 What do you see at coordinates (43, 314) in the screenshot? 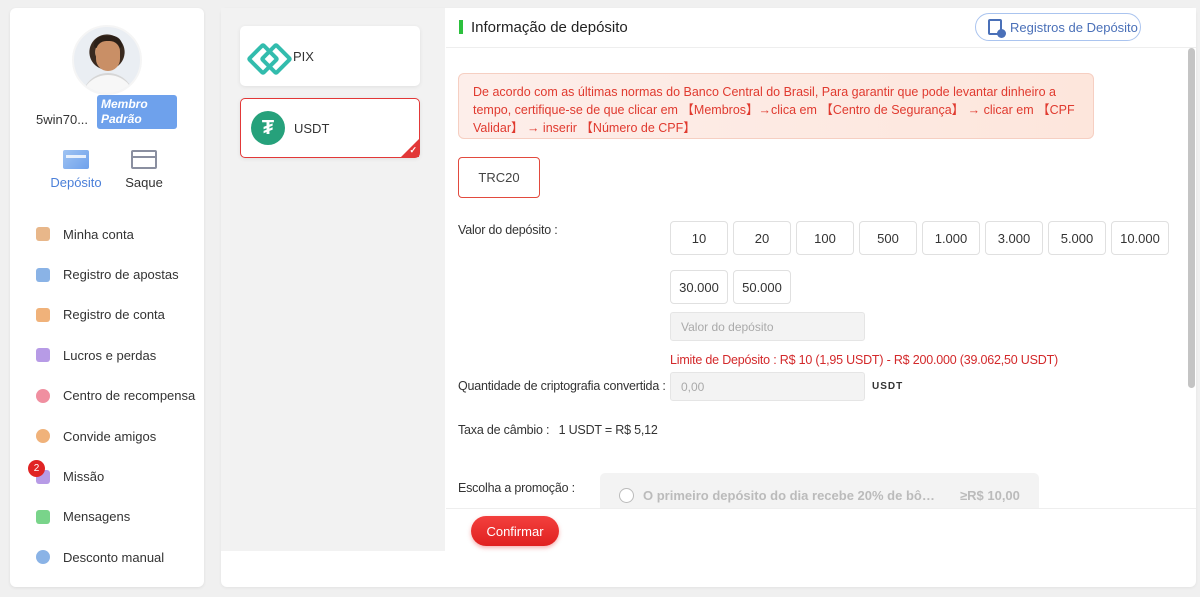
I see `account-record-icon` at bounding box center [43, 314].